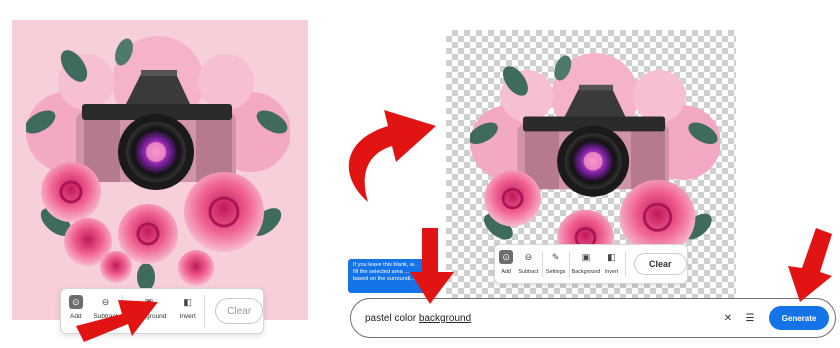  What do you see at coordinates (432, 266) in the screenshot?
I see `arrow-to-prompt-text` at bounding box center [432, 266].